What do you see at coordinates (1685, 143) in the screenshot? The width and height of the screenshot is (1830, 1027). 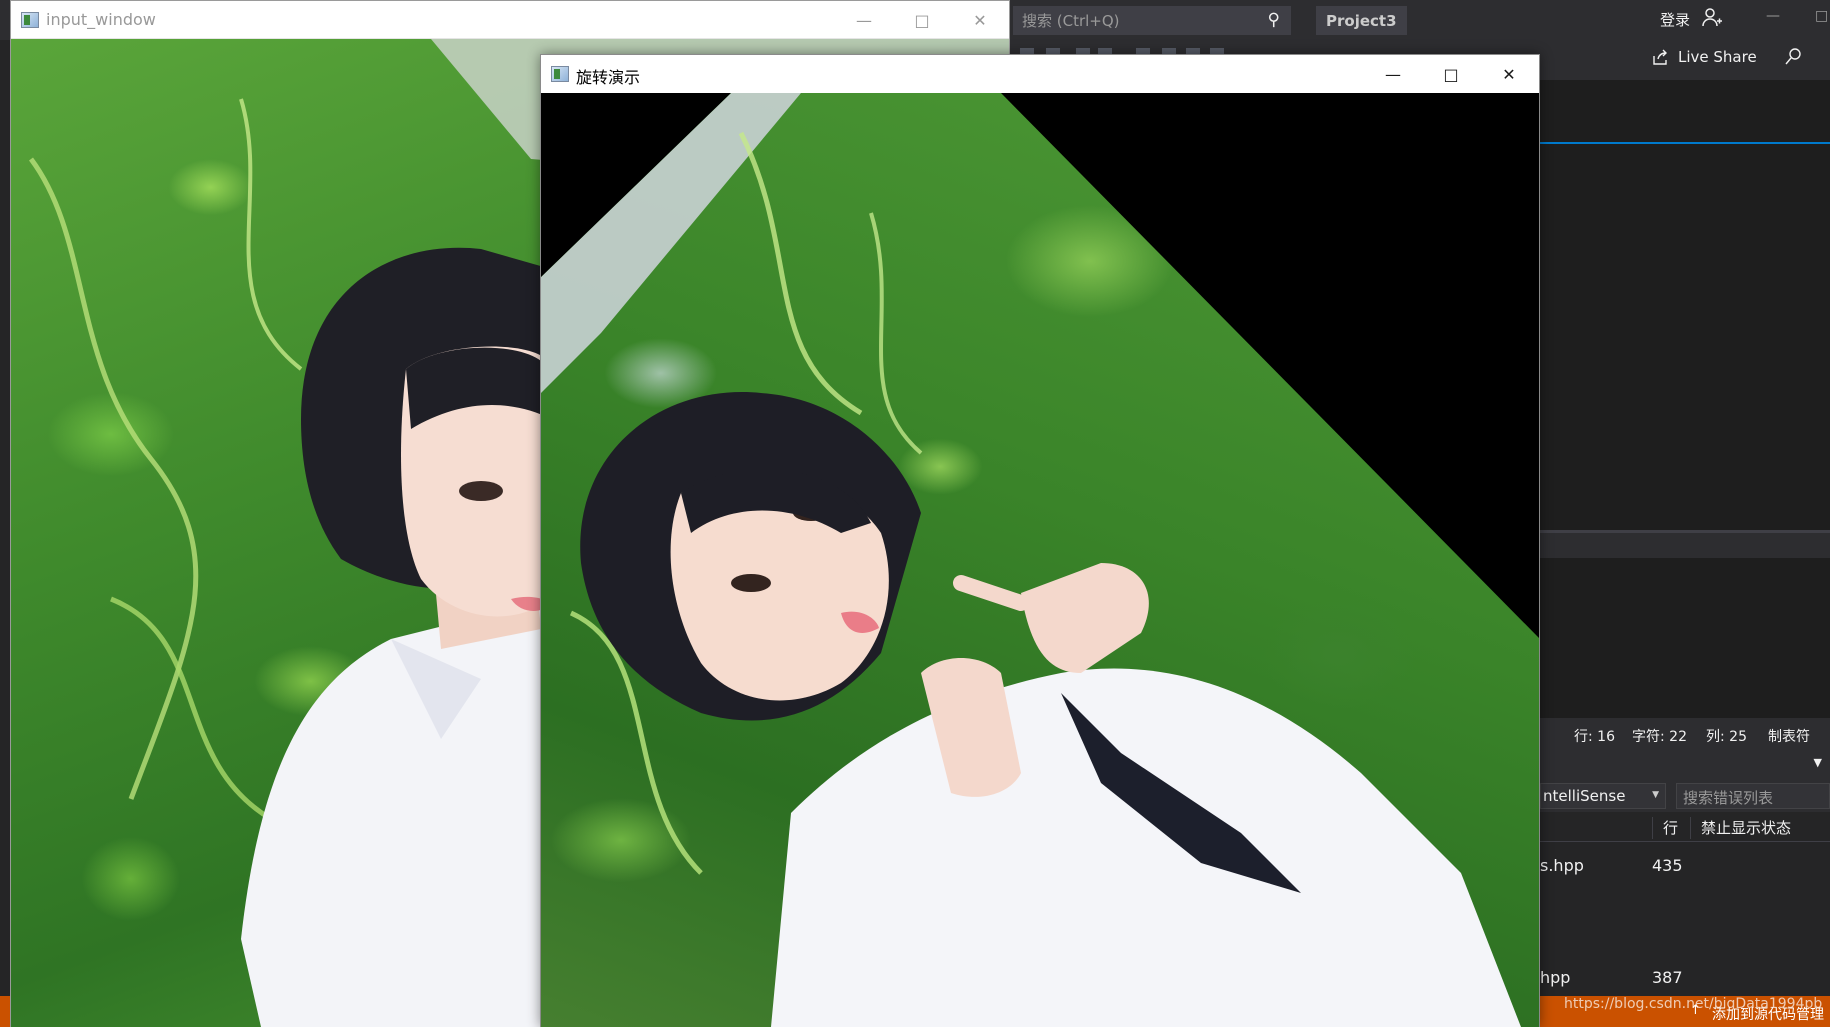 I see `editor-accent-line` at bounding box center [1685, 143].